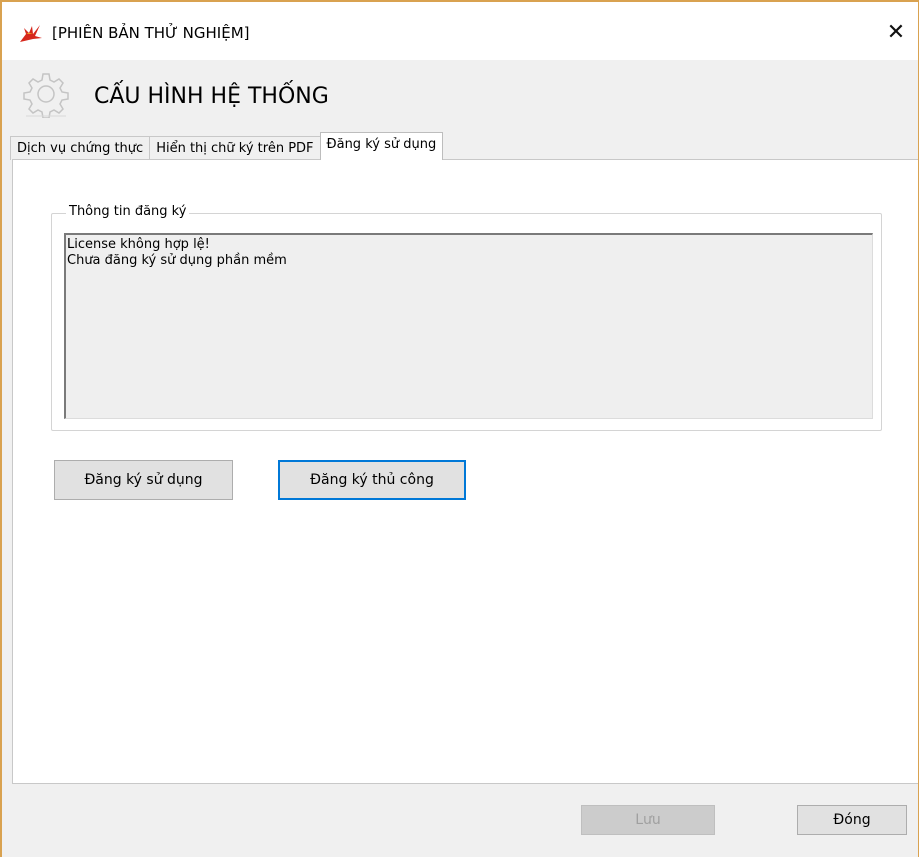  I want to click on tab-registration: Đăng ký sử dụng, so click(381, 146).